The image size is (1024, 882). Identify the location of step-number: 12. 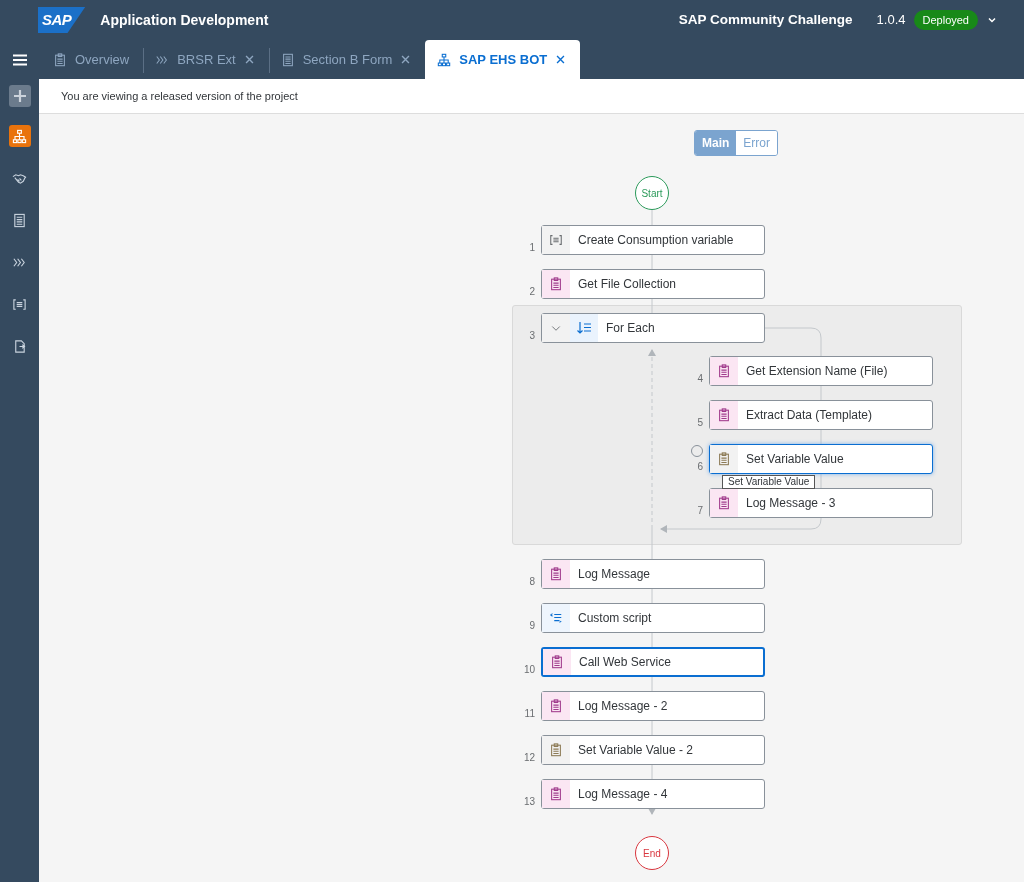
(528, 758).